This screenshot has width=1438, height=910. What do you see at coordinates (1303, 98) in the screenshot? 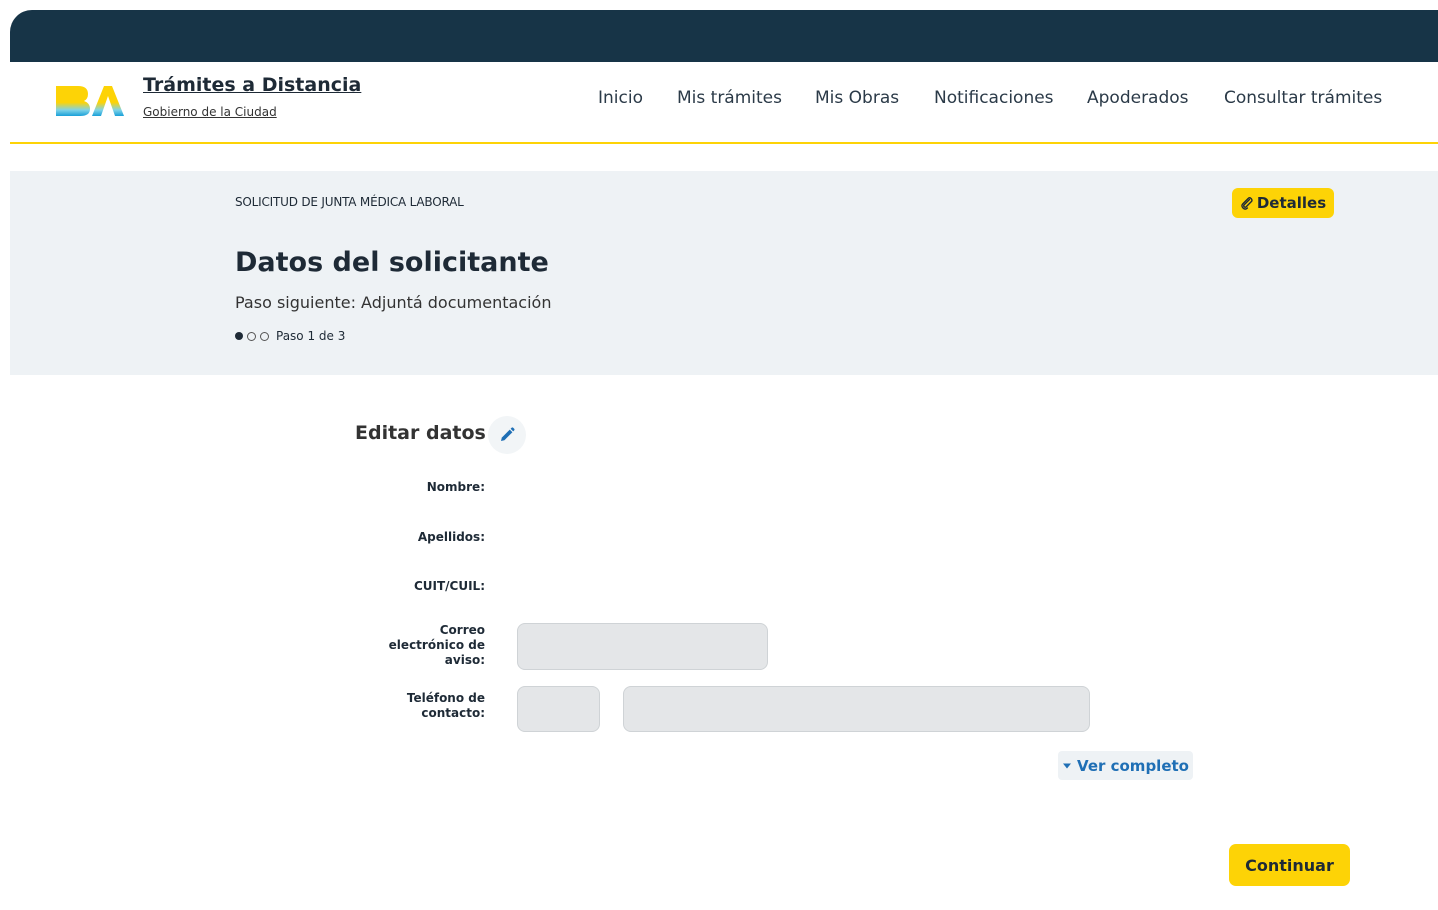
I see `nav-consultar-tramites: Consultar trámites` at bounding box center [1303, 98].